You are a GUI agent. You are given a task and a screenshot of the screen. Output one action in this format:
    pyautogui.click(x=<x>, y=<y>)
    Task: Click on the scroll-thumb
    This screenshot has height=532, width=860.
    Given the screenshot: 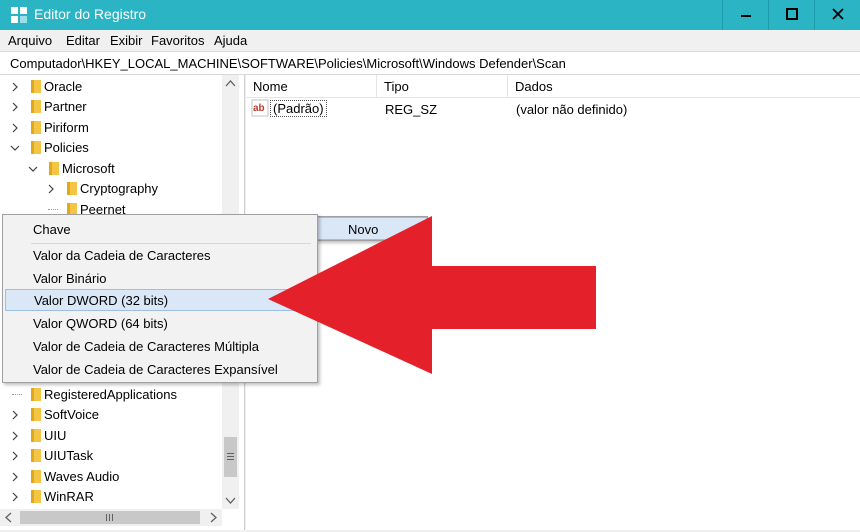 What is the action you would take?
    pyautogui.click(x=230, y=457)
    